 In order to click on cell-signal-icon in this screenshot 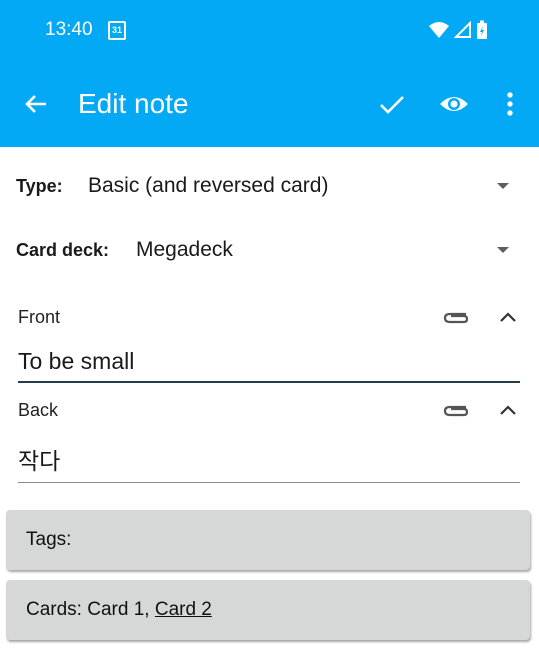, I will do `click(462, 29)`.